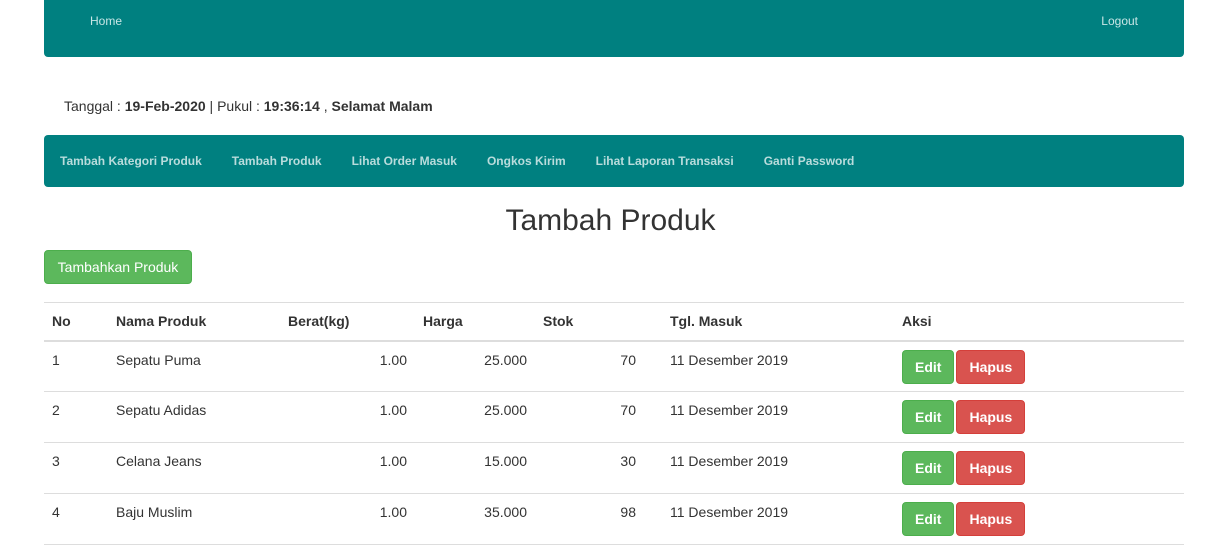 The image size is (1221, 550). What do you see at coordinates (76, 366) in the screenshot?
I see `cell-no: 1` at bounding box center [76, 366].